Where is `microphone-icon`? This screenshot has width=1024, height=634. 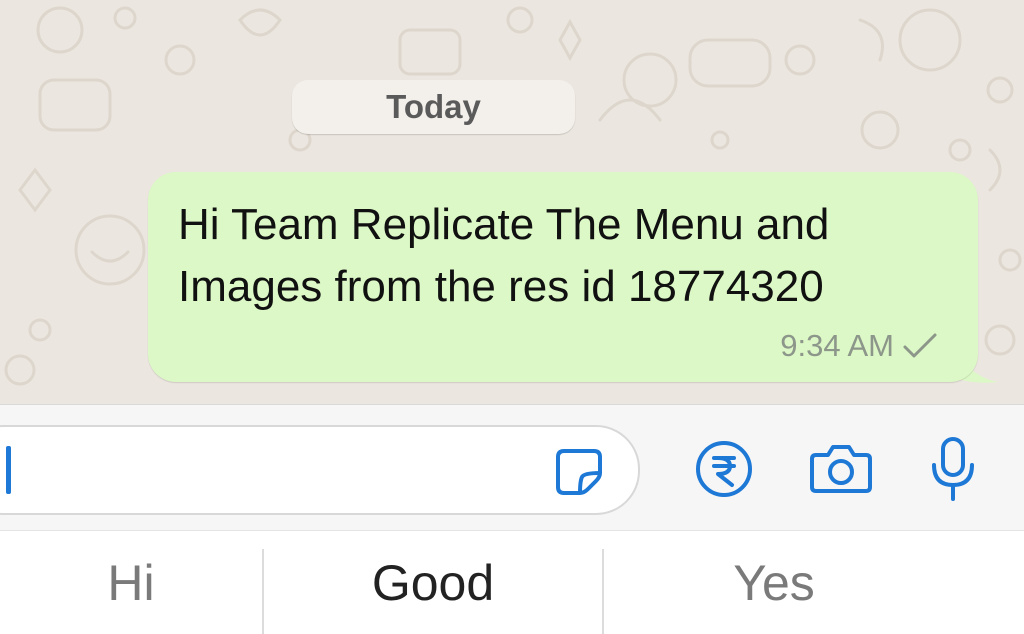 microphone-icon is located at coordinates (953, 469).